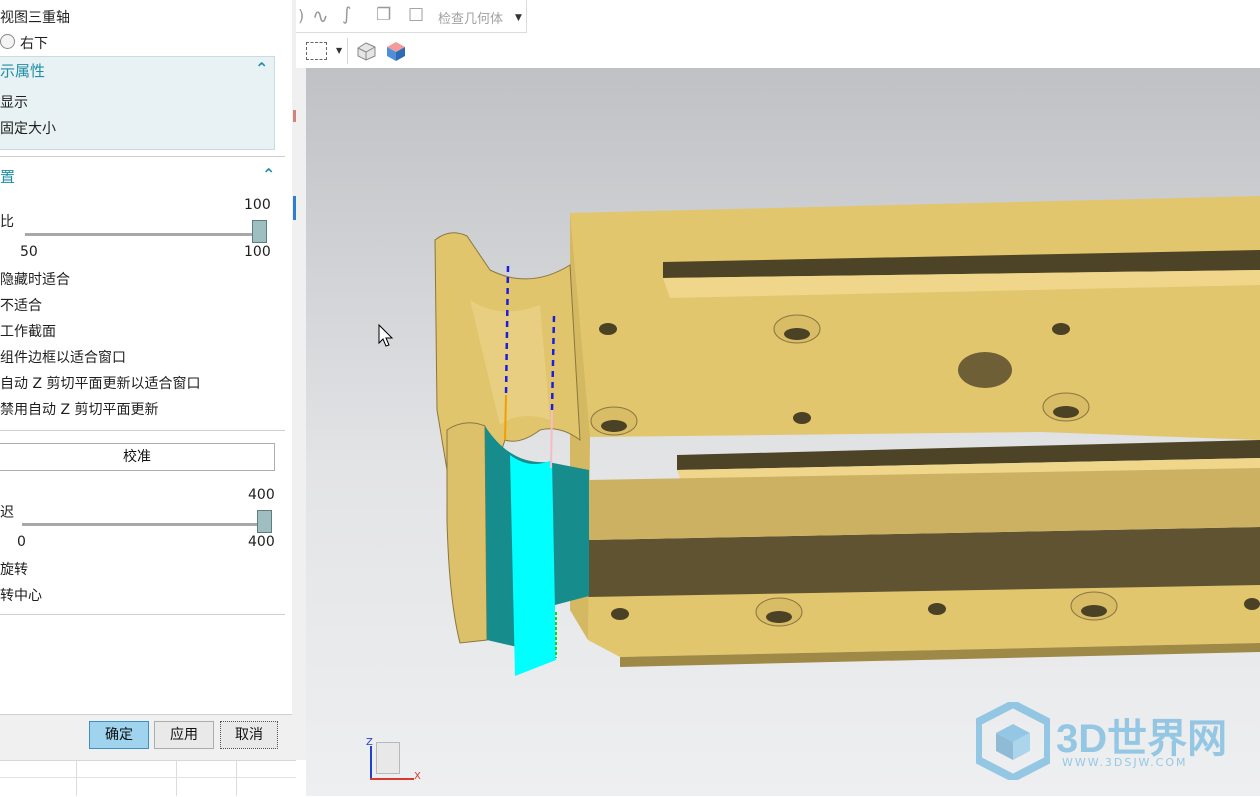 Image resolution: width=1260 pixels, height=797 pixels. I want to click on corner-radio, so click(7, 41).